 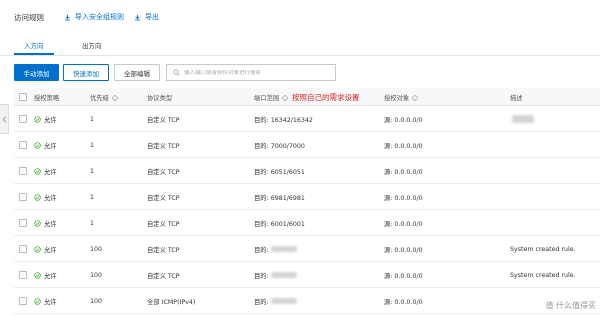 What do you see at coordinates (47, 98) in the screenshot?
I see `column-label: 授权策略` at bounding box center [47, 98].